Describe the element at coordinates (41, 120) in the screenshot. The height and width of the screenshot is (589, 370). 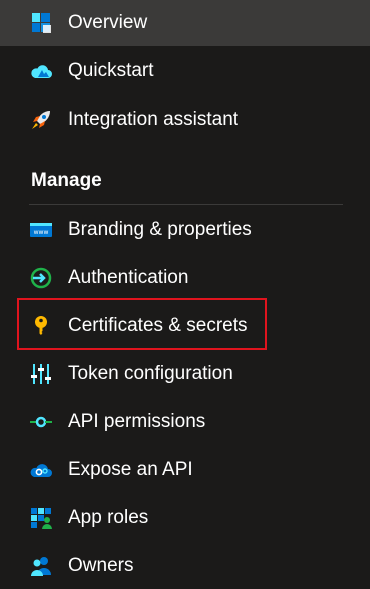
I see `rocket-icon` at that location.